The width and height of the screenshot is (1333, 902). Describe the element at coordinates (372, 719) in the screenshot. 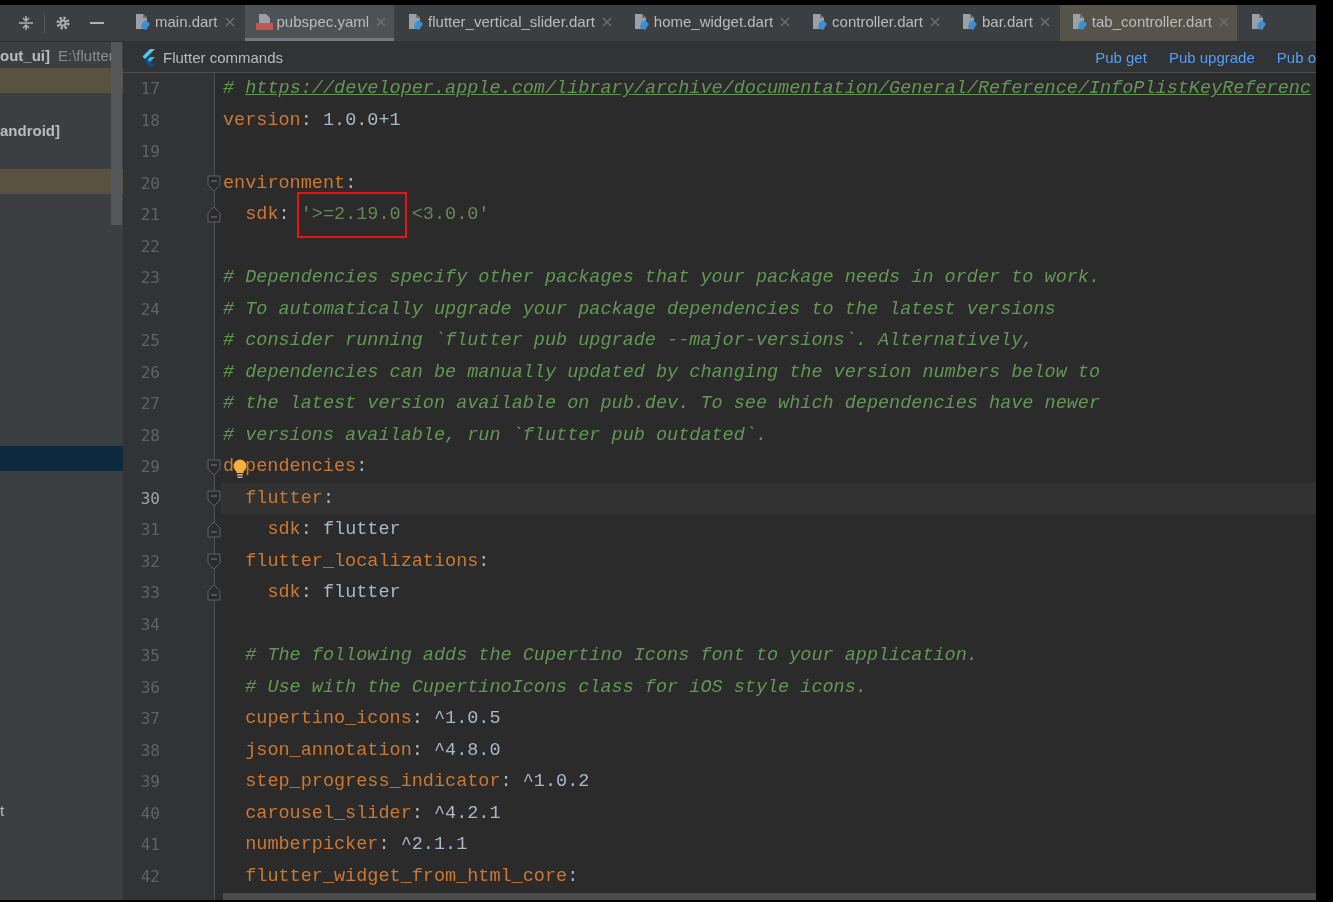

I see `code-line: cupertino_icons: ^1.0.5` at that location.